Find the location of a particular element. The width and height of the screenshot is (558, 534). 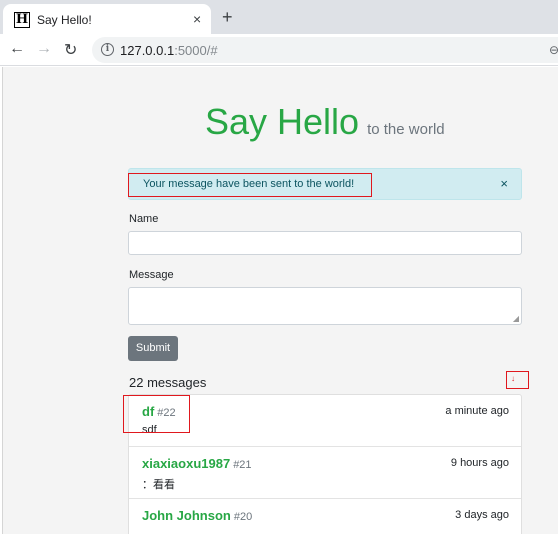

url-path: :5000/# is located at coordinates (196, 50).